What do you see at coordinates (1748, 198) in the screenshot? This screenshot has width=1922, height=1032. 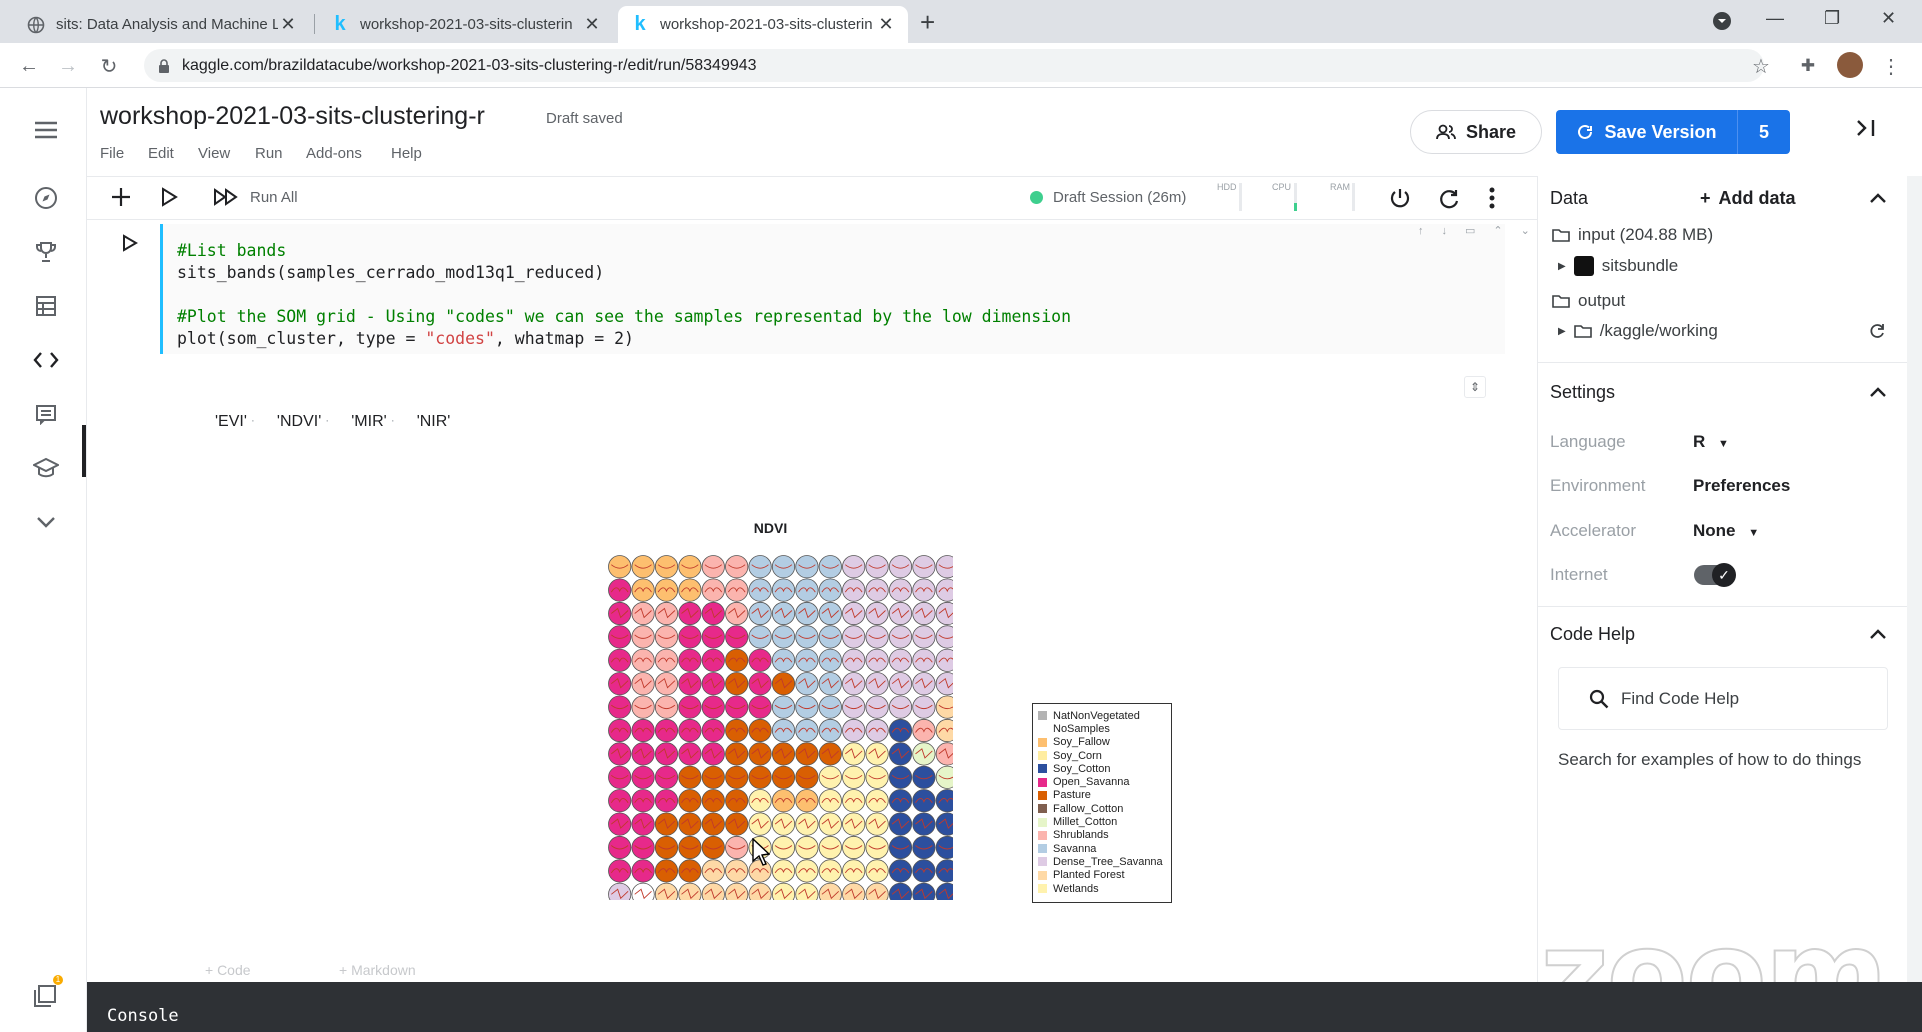 I see `add-data-button: + Add data` at bounding box center [1748, 198].